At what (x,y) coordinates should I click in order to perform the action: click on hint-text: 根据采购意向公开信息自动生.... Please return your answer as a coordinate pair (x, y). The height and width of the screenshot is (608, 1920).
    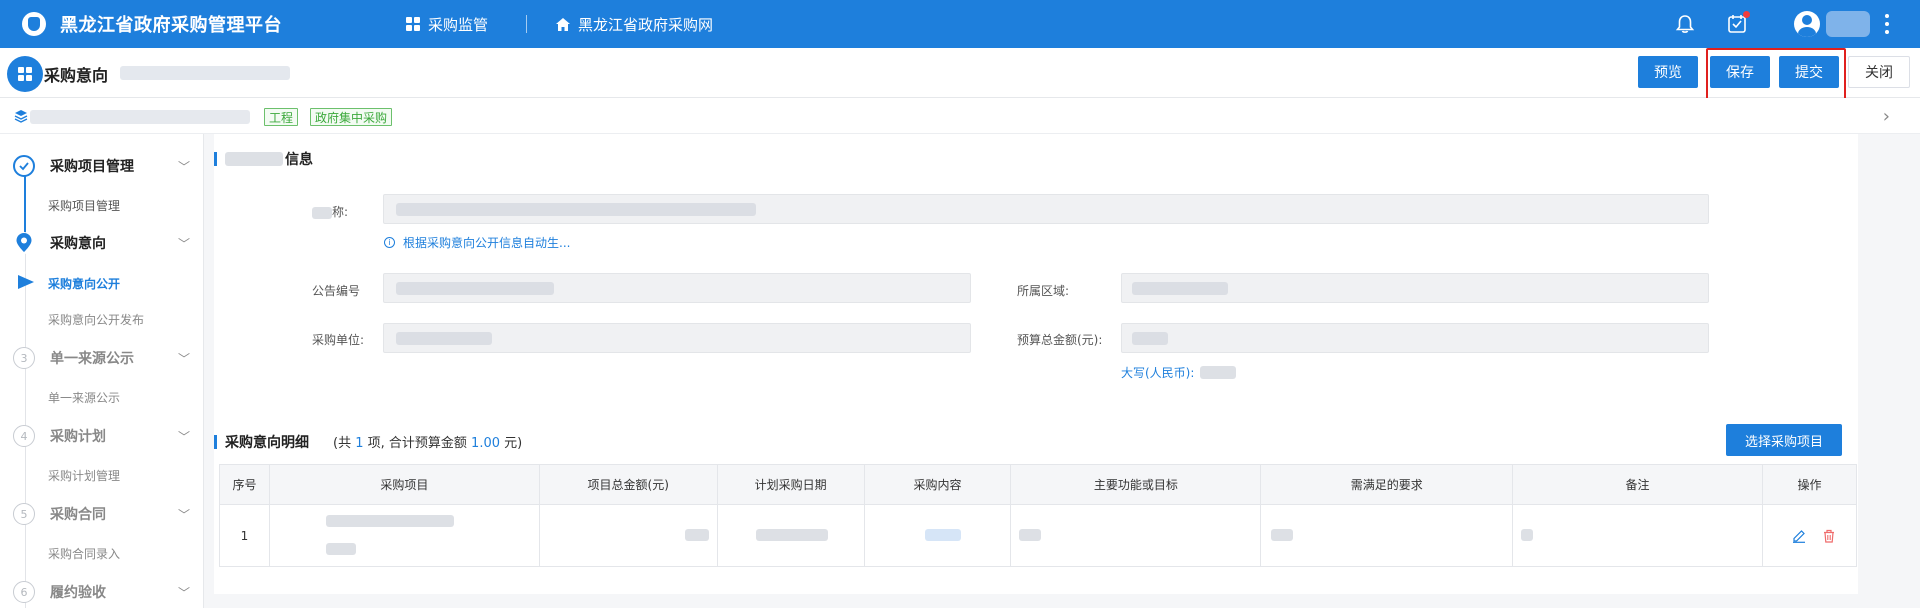
    Looking at the image, I should click on (487, 243).